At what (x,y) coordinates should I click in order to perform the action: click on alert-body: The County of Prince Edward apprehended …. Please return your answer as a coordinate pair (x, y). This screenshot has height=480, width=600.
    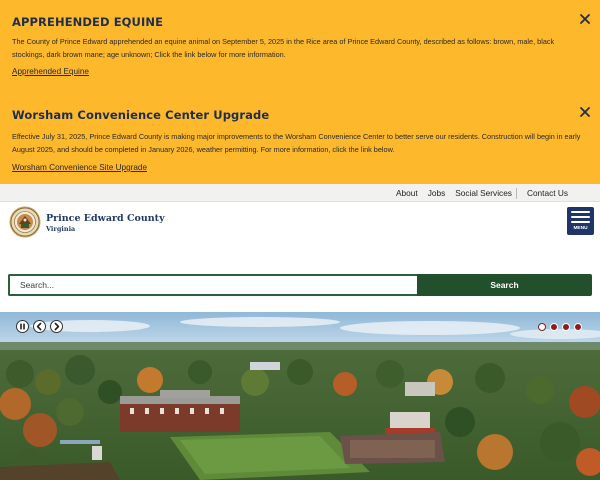
    Looking at the image, I should click on (283, 48).